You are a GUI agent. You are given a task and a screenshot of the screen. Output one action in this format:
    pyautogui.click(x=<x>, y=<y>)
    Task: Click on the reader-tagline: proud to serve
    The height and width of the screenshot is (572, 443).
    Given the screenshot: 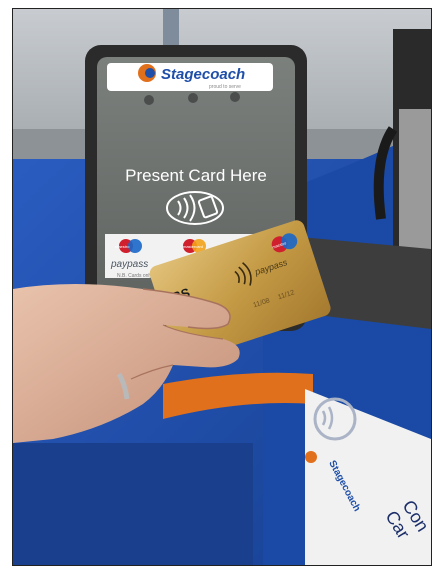 What is the action you would take?
    pyautogui.click(x=225, y=87)
    